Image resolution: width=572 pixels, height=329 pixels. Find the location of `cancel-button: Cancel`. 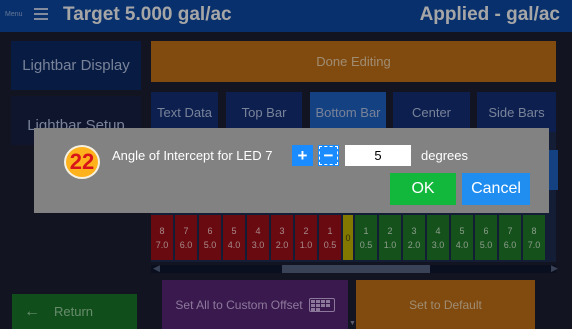

cancel-button: Cancel is located at coordinates (496, 189).